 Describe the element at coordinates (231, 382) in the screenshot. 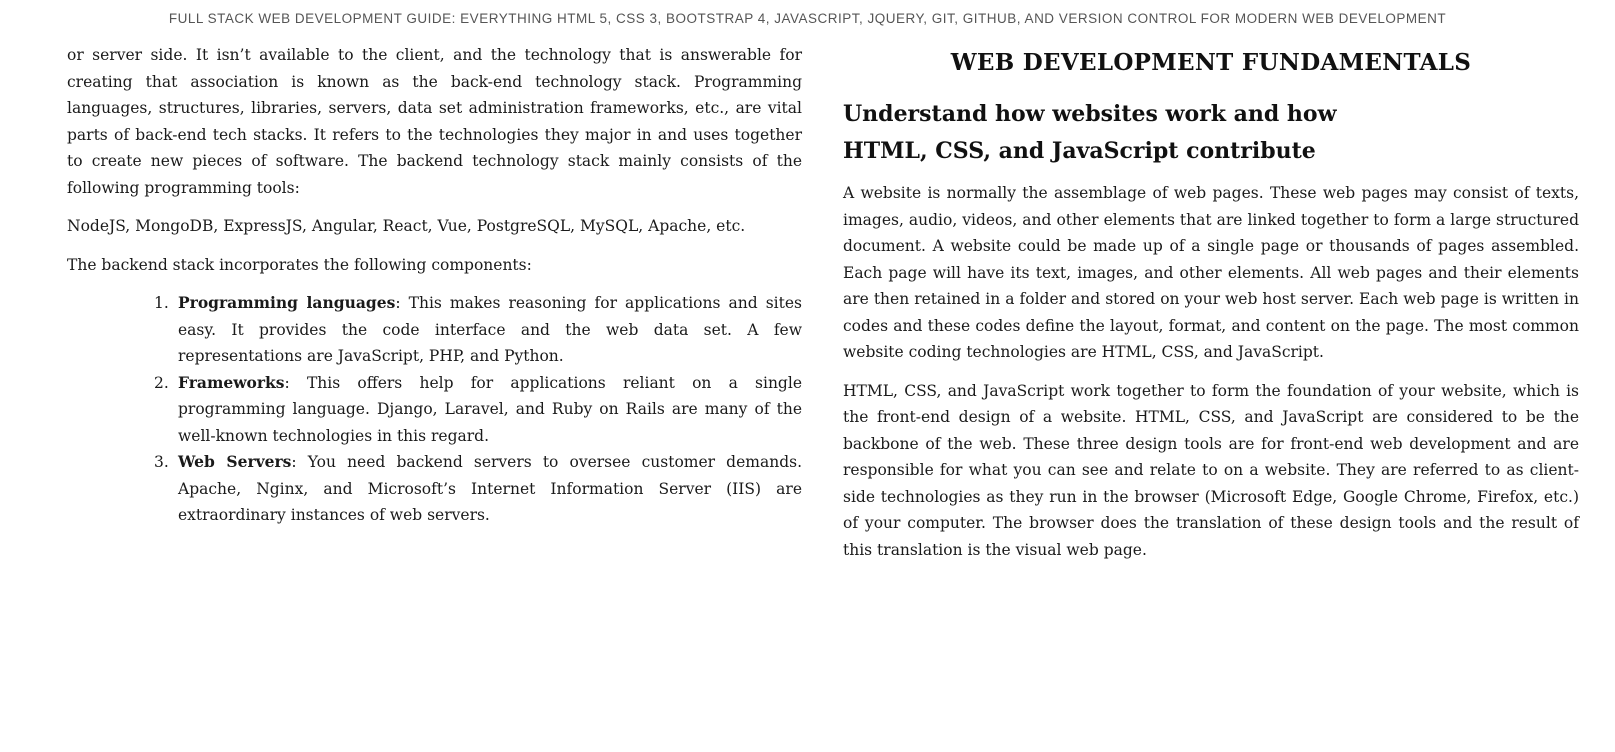

I see `list-item-term: Frameworks` at that location.